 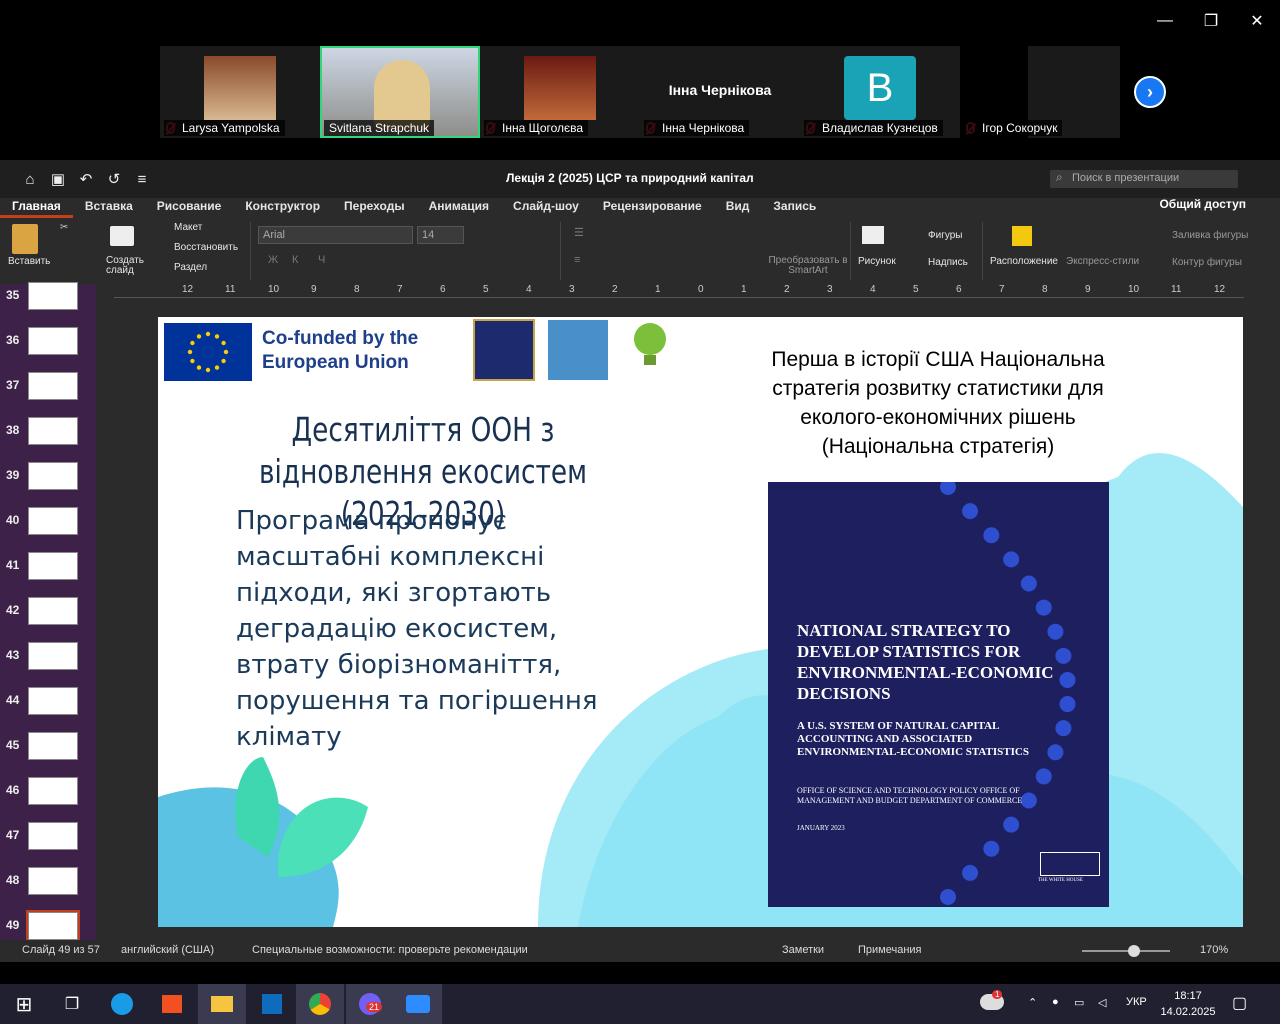 I want to click on edge-button, so click(x=122, y=1004).